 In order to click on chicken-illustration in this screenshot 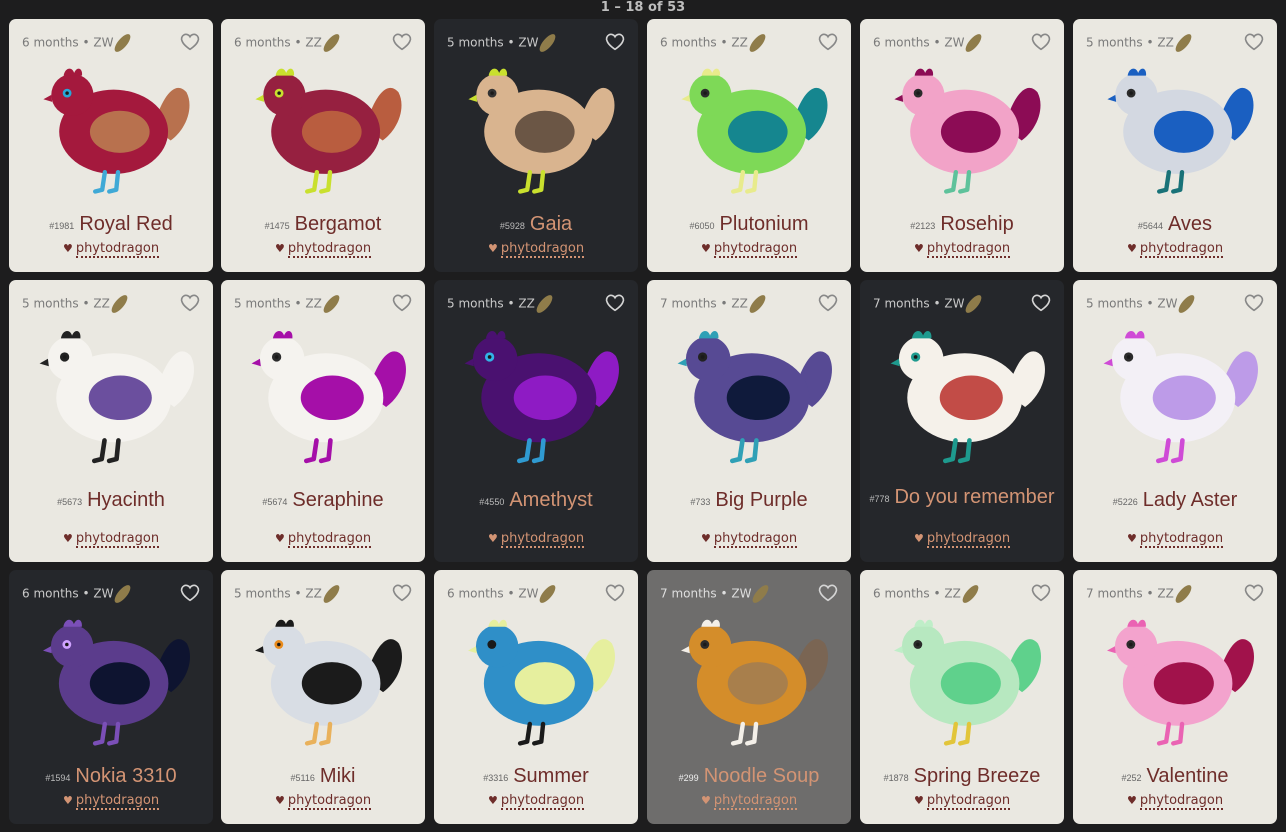, I will do `click(111, 388)`.